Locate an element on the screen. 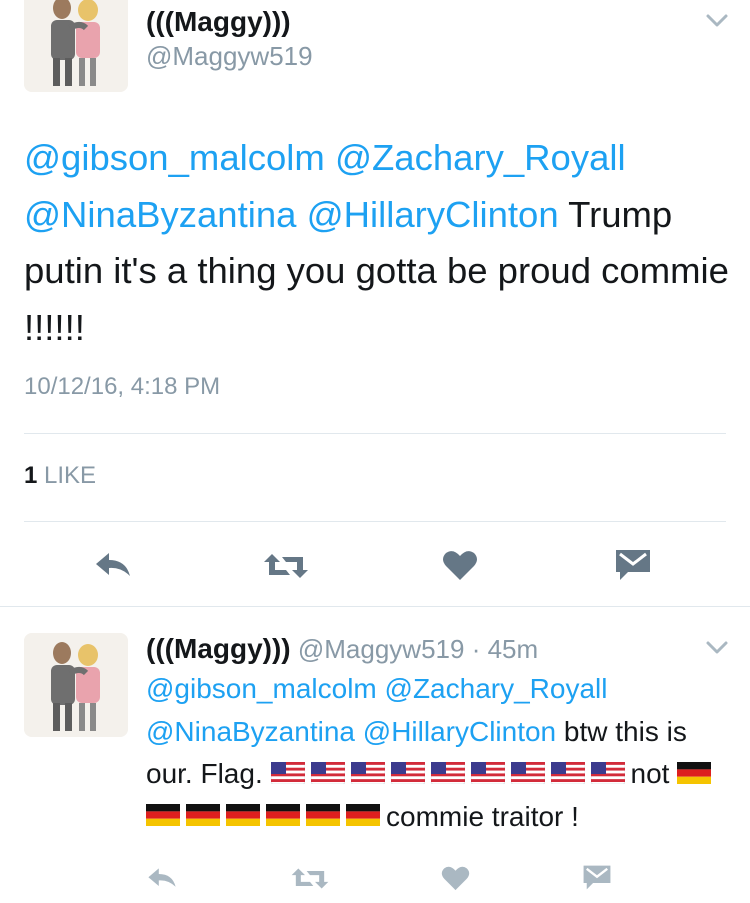 This screenshot has width=750, height=903. us-flag-row is located at coordinates (450, 773).